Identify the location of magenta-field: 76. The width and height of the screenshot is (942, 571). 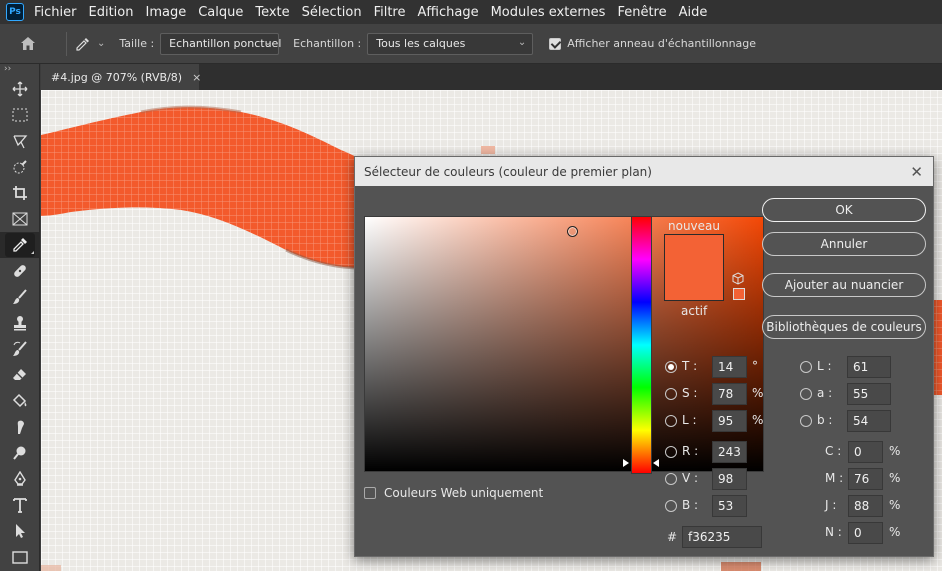
(865, 479).